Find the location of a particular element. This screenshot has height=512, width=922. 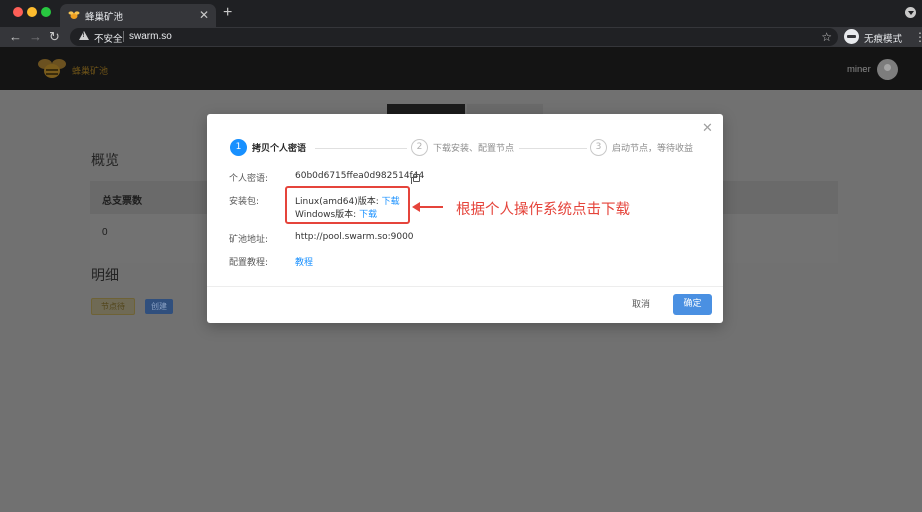

tab-title: 蜂巢矿池 is located at coordinates (104, 17).